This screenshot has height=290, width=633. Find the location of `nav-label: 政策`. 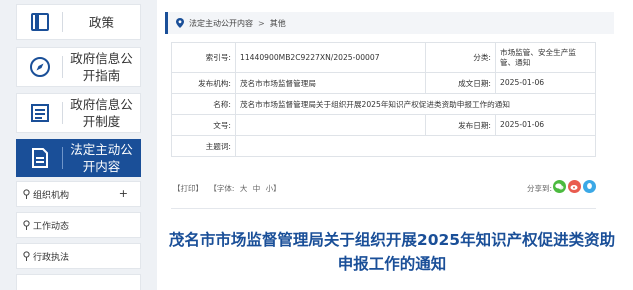

nav-label: 政策 is located at coordinates (101, 22).